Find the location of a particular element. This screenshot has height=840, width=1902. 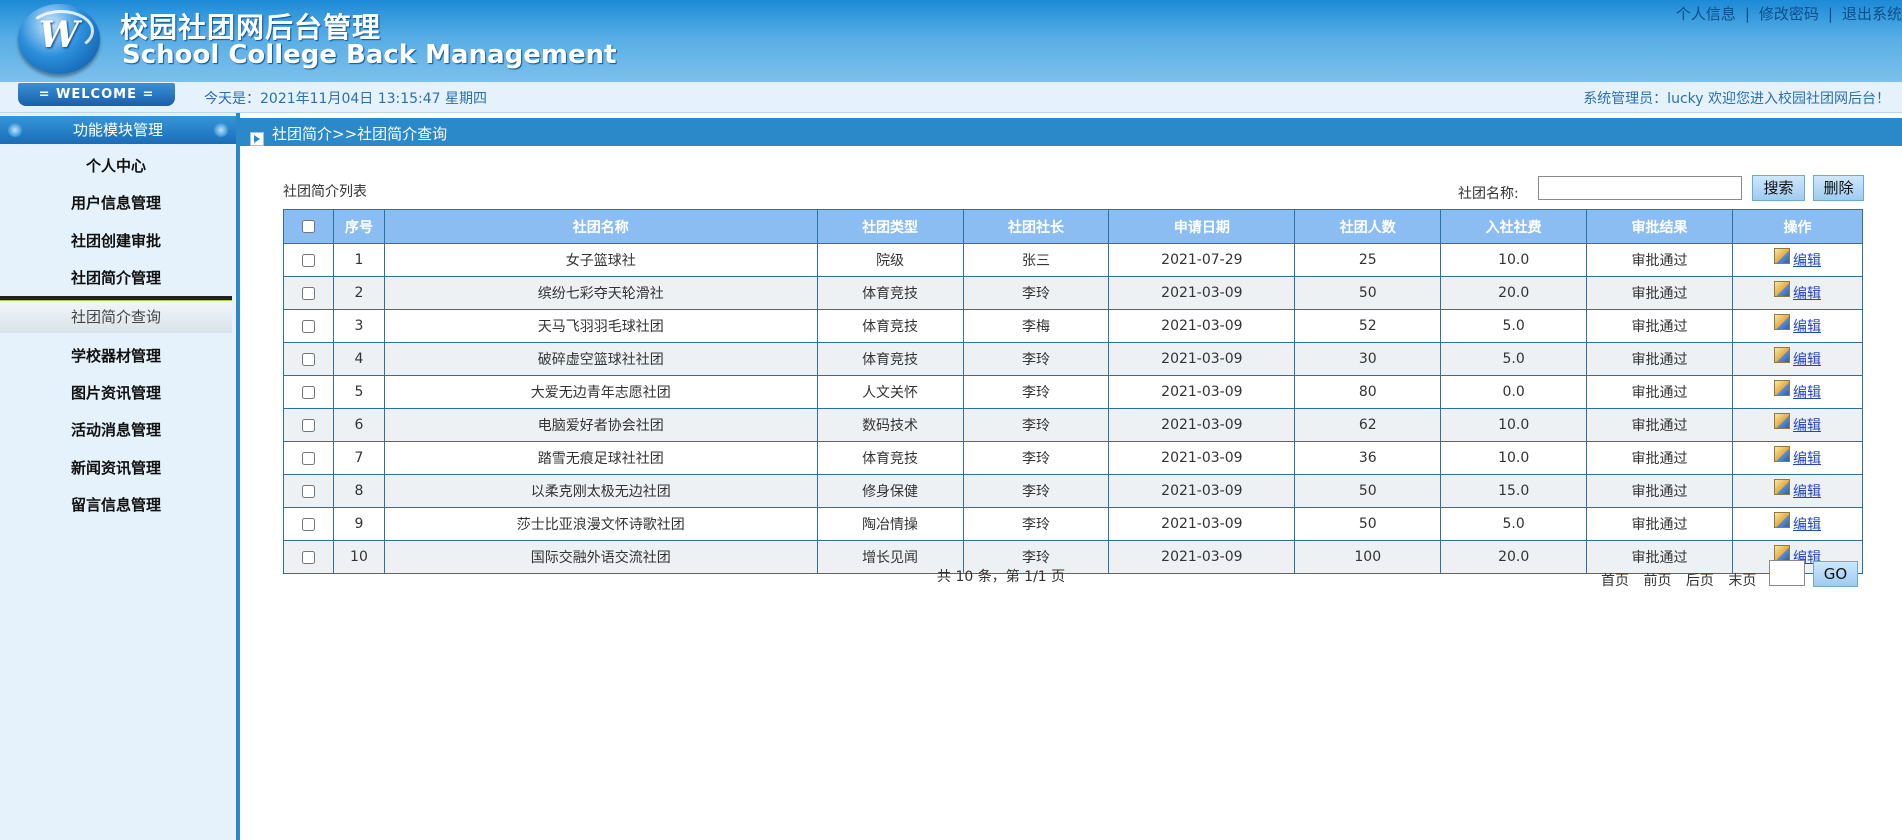

next-page-link: 后页 is located at coordinates (1700, 581).